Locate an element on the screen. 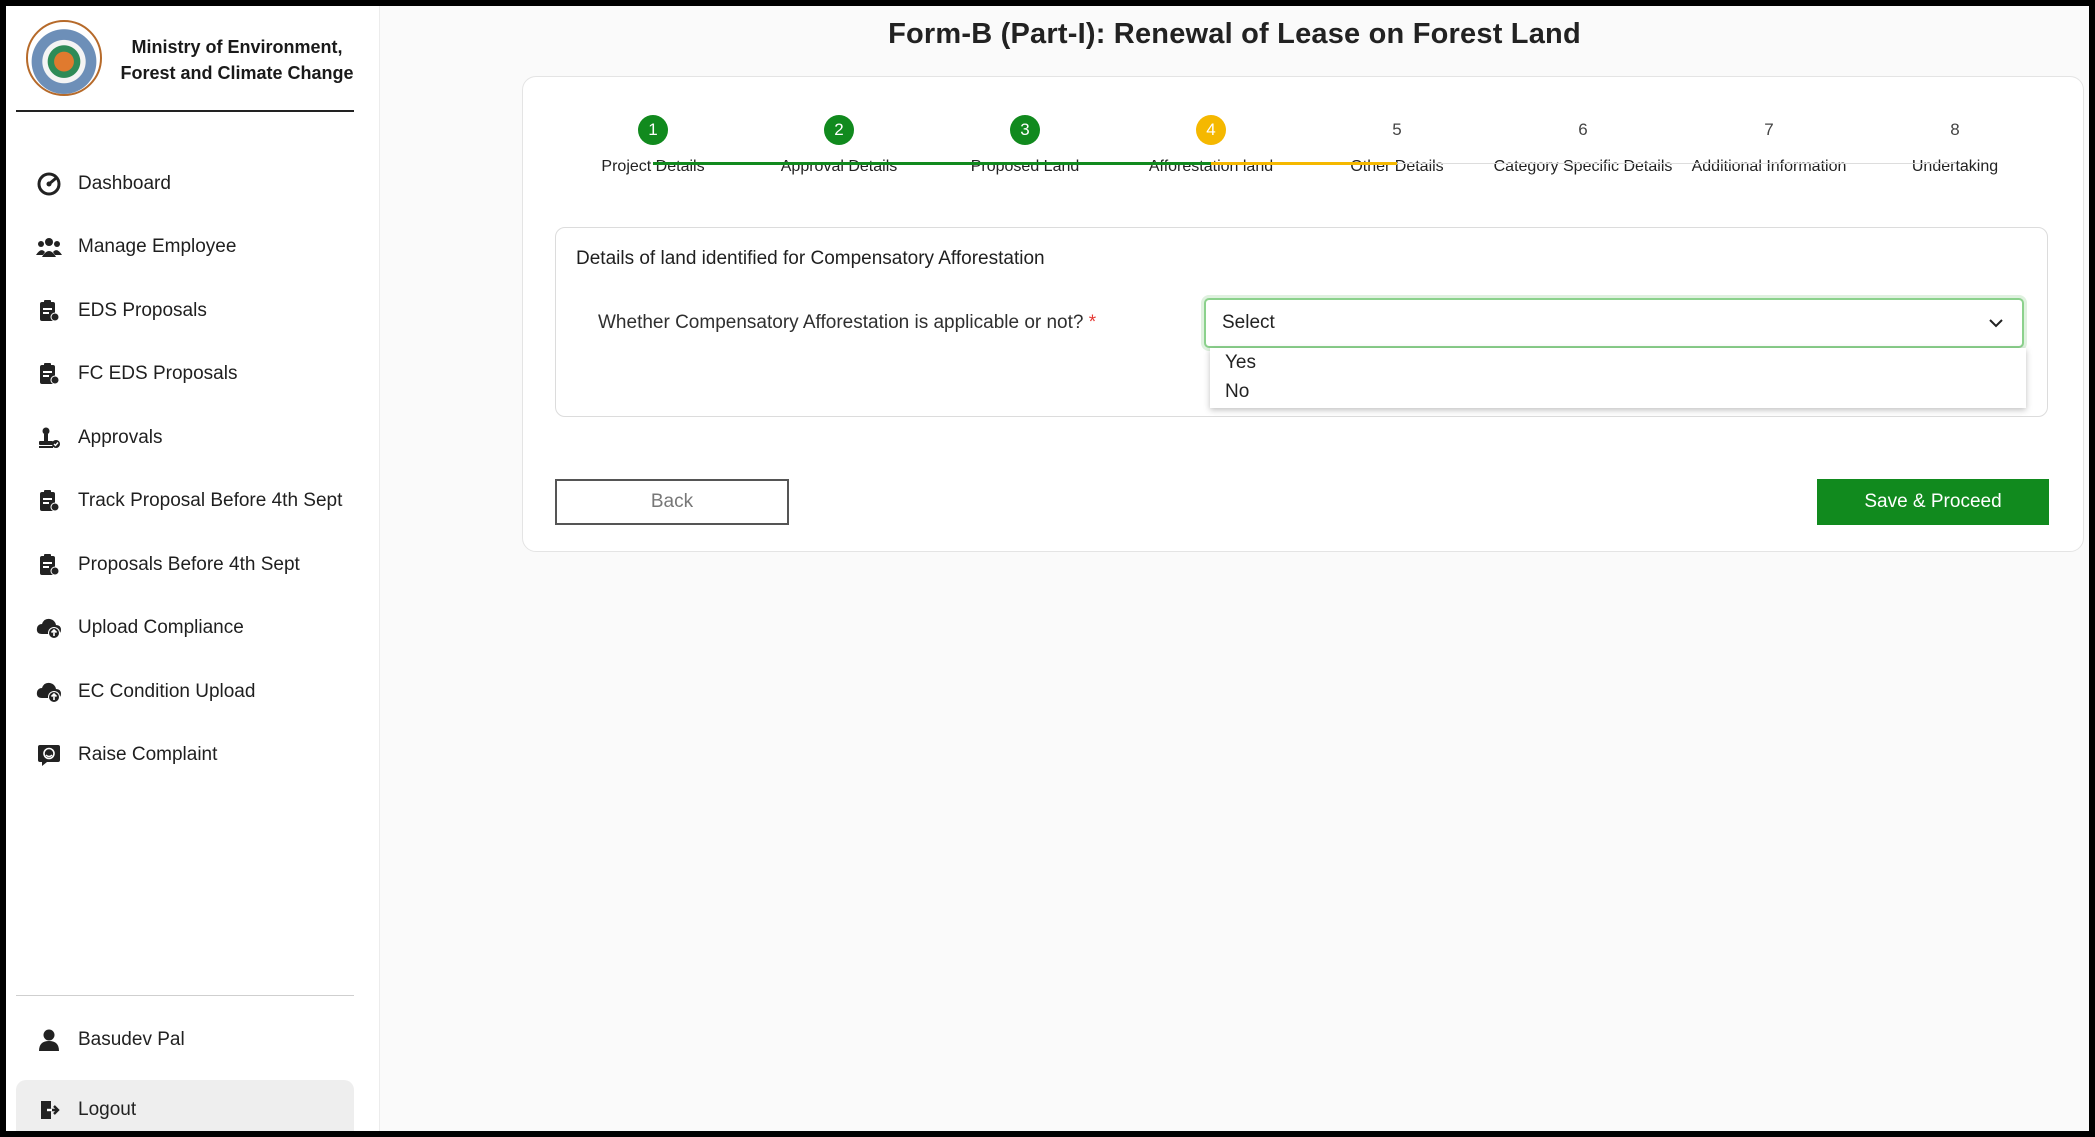 The height and width of the screenshot is (1137, 2095). sidebar-item-dashboard: Dashboard is located at coordinates (192, 184).